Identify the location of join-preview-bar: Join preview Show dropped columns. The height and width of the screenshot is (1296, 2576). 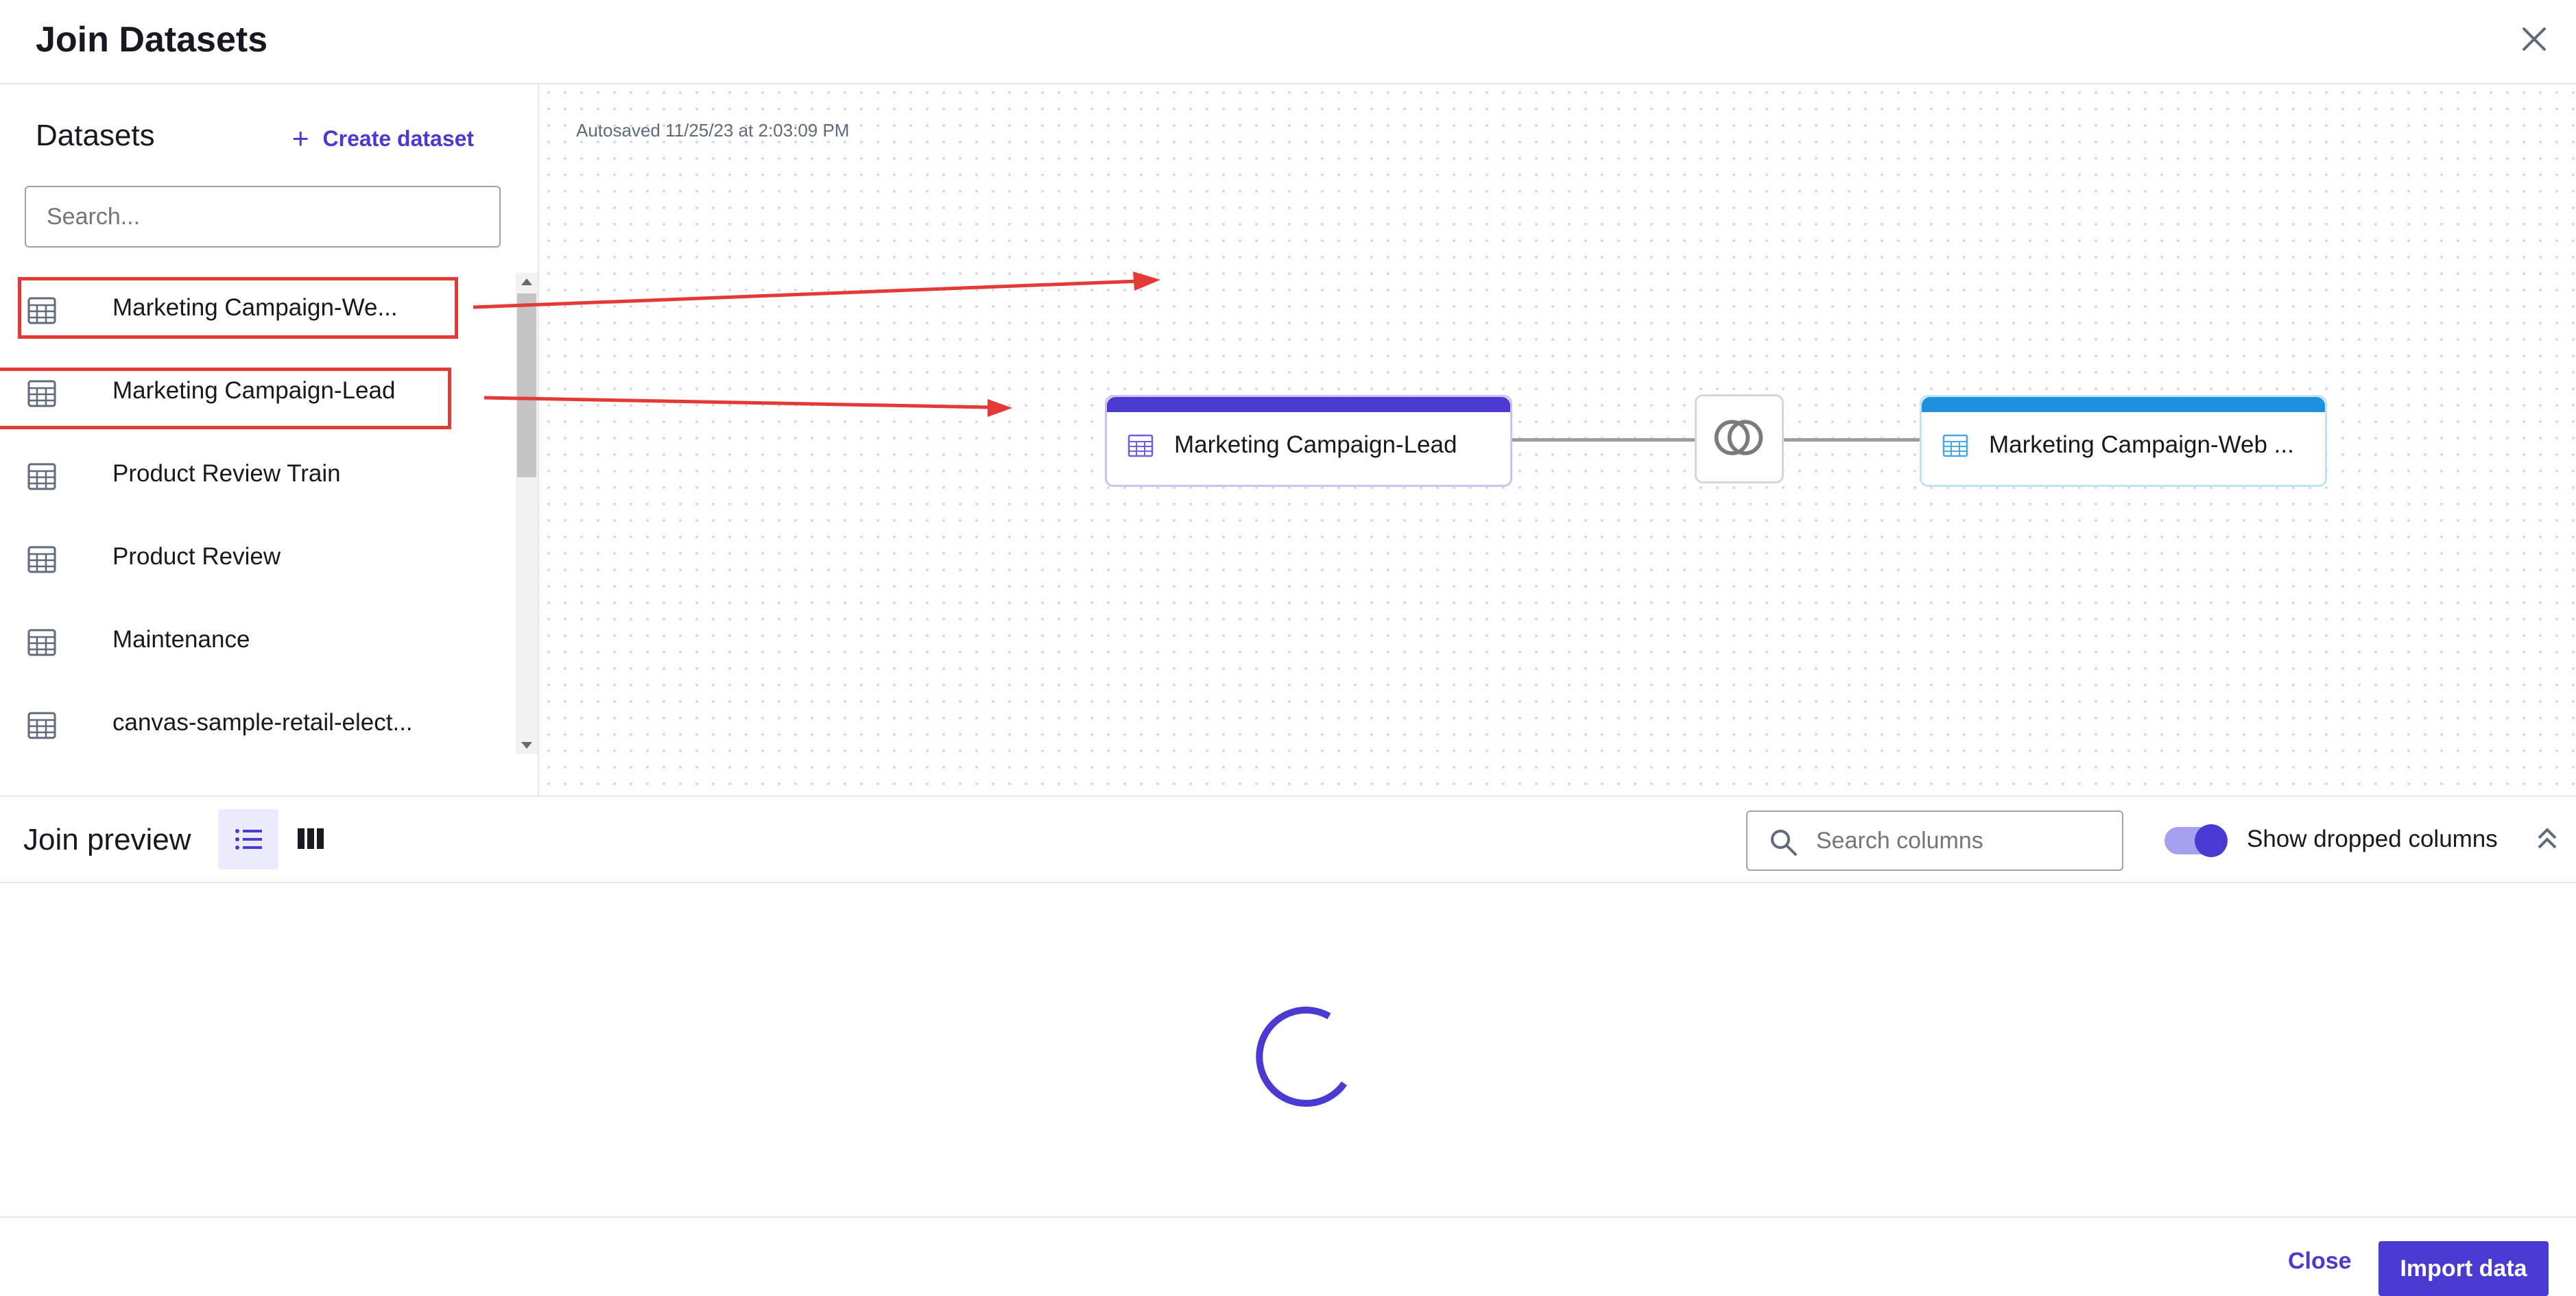
(1288, 839).